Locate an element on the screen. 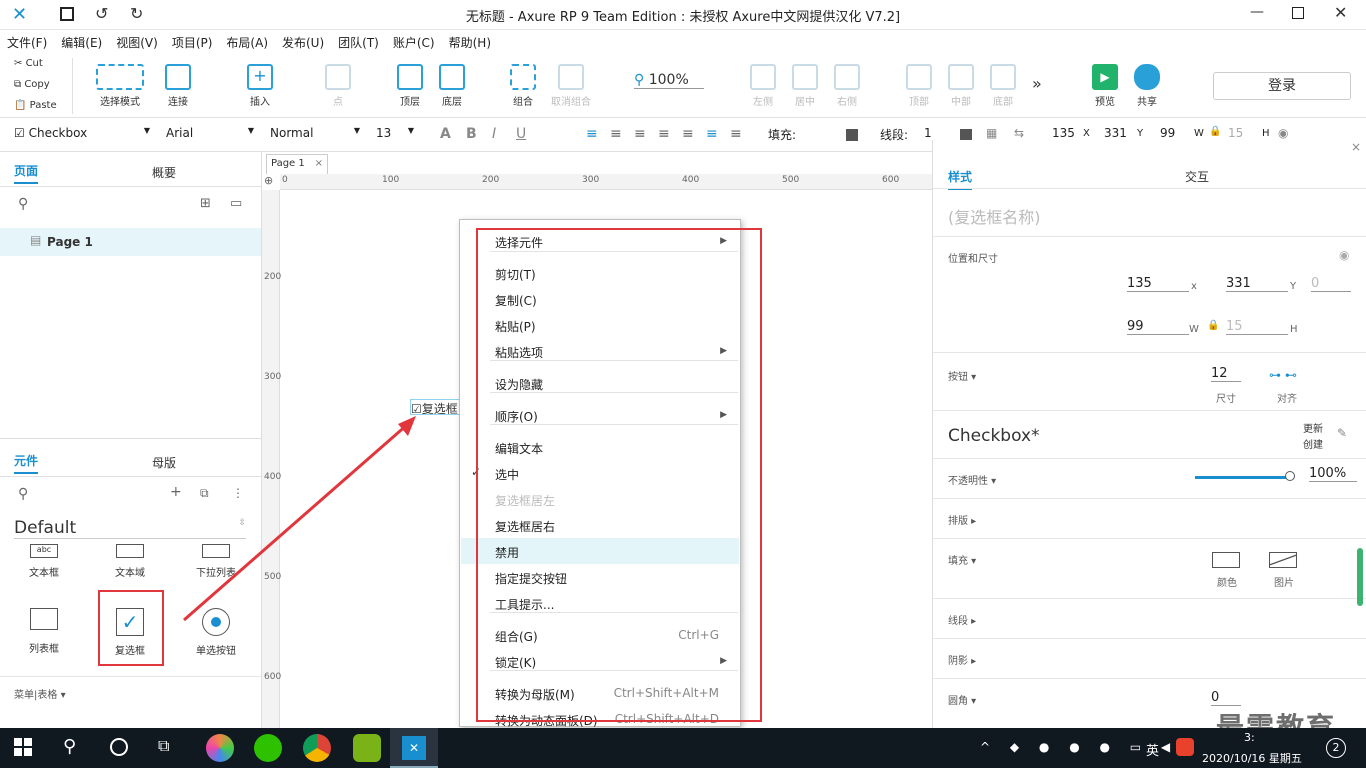 Image resolution: width=1366 pixels, height=768 pixels. cortana-icon is located at coordinates (119, 747).